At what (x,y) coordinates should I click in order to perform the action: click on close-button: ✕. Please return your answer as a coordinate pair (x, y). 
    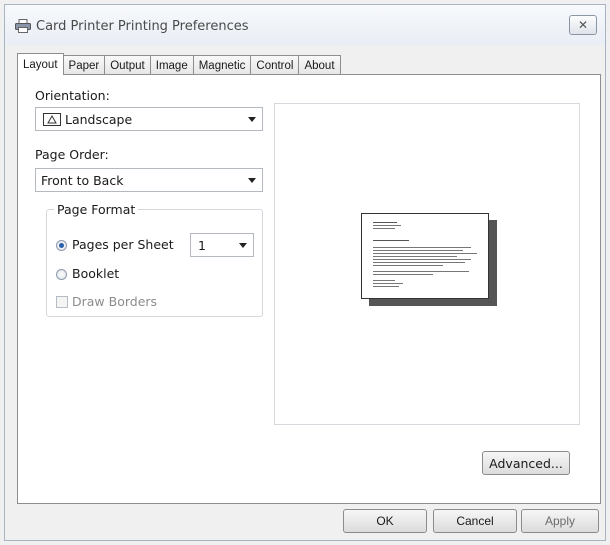
    Looking at the image, I should click on (583, 25).